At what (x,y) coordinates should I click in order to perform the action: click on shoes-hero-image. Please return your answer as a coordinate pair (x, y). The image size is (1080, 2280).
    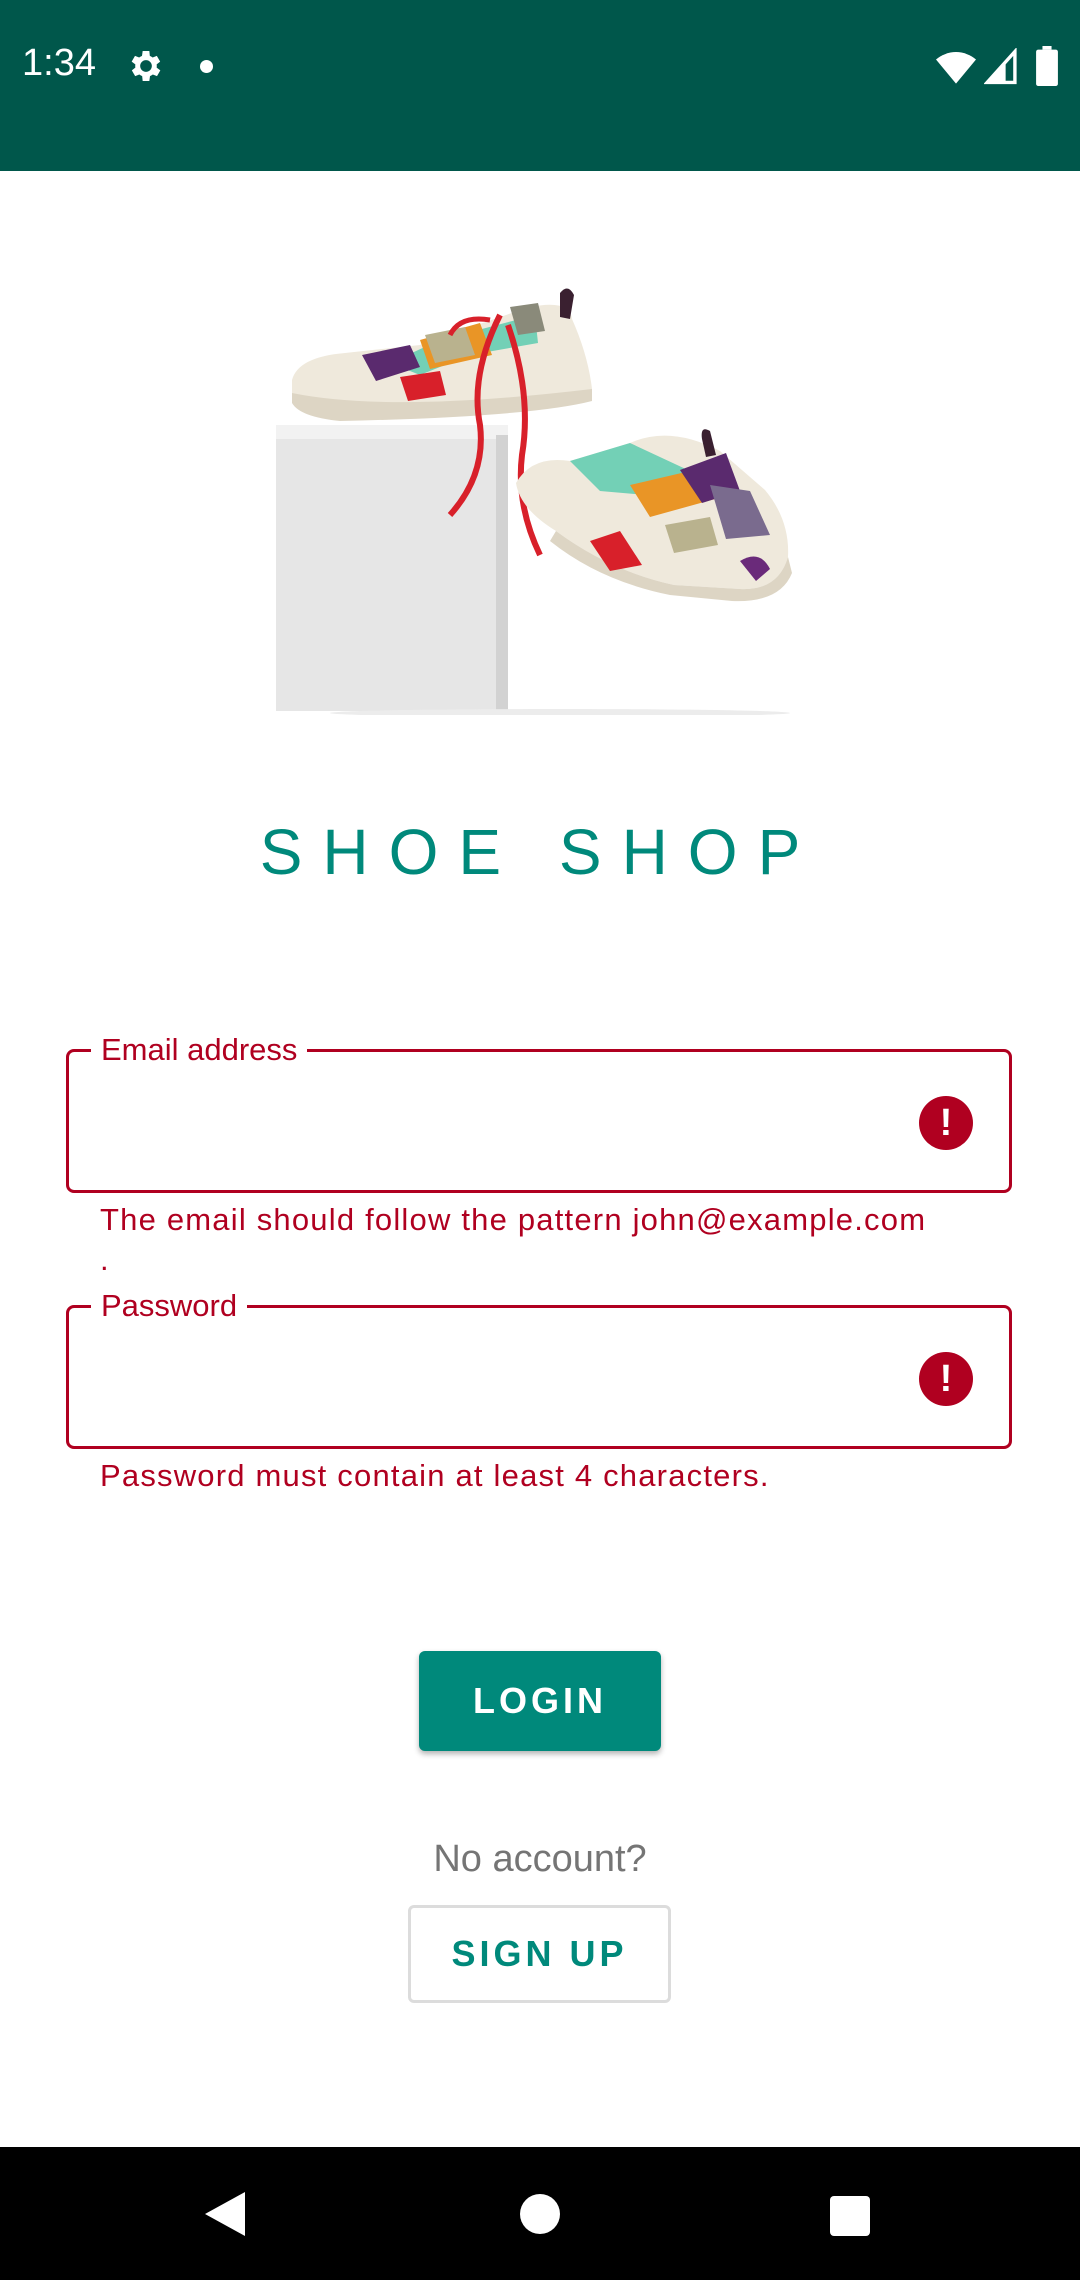
    Looking at the image, I should click on (534, 501).